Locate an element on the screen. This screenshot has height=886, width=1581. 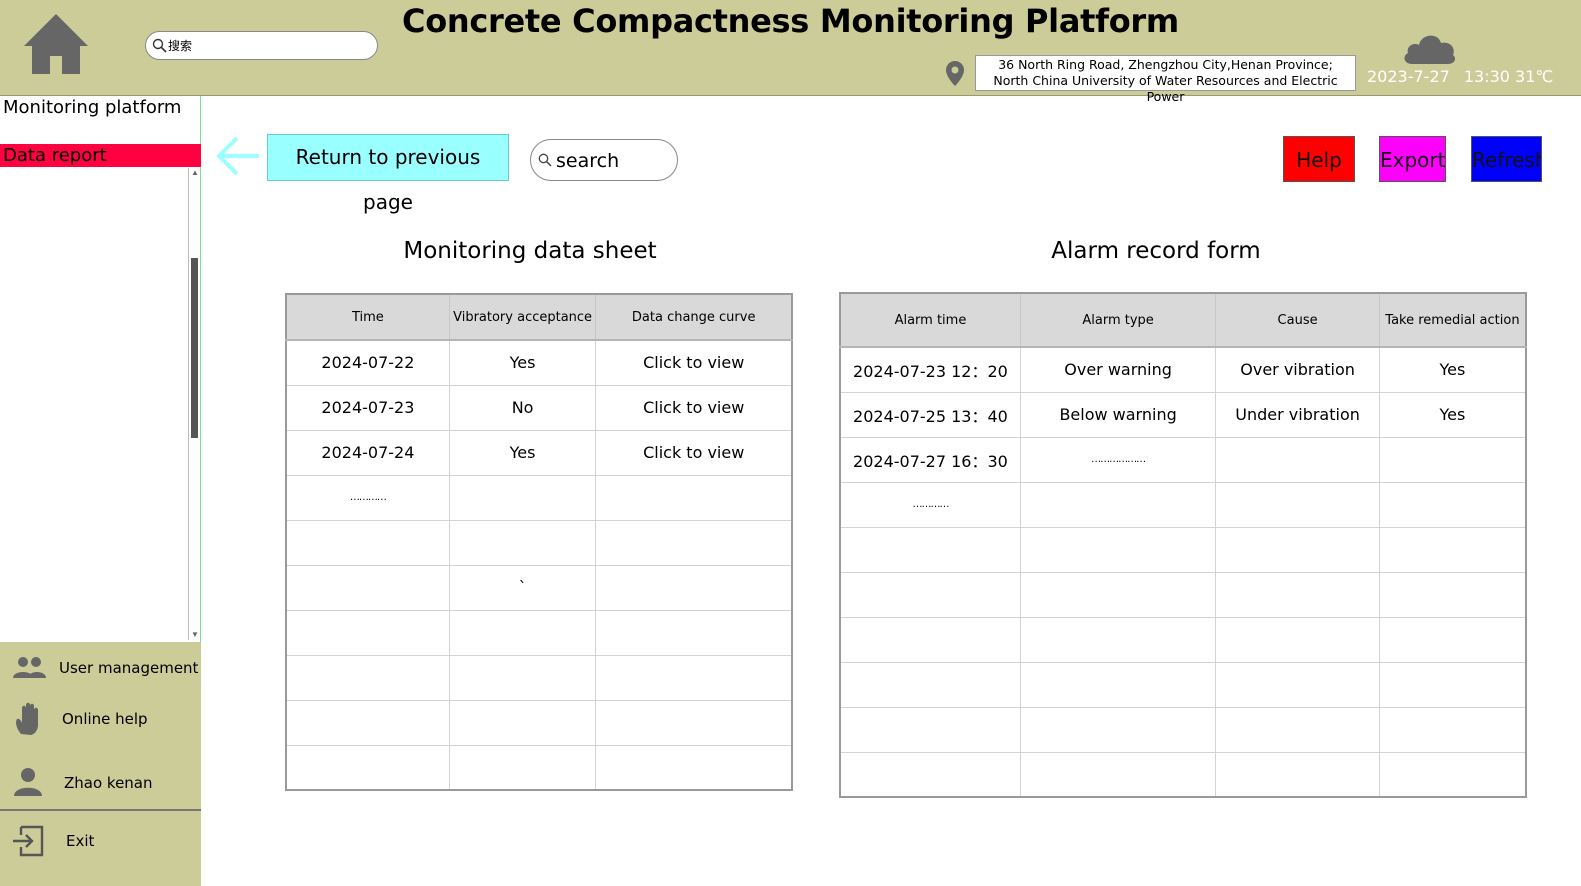
column-header-time: Time is located at coordinates (367, 317).